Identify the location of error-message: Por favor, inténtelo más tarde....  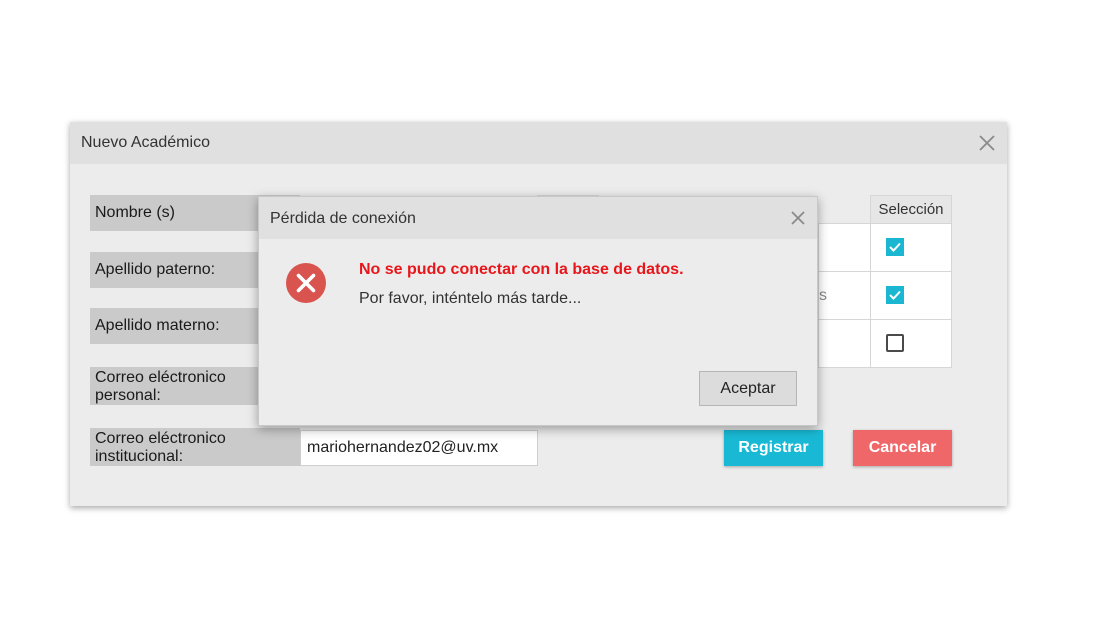
(470, 298).